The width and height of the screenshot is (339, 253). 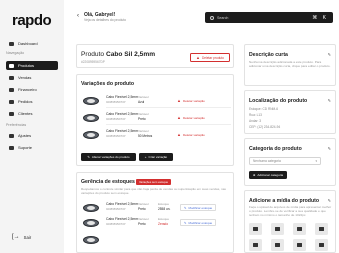 What do you see at coordinates (11, 135) in the screenshot?
I see `gear-icon` at bounding box center [11, 135].